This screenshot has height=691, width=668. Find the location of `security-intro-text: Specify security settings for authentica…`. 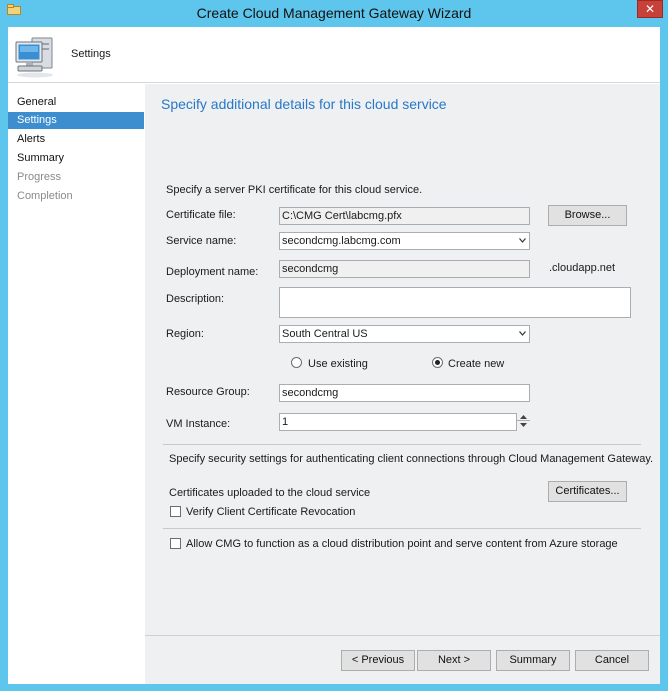

security-intro-text: Specify security settings for authentica… is located at coordinates (411, 459).